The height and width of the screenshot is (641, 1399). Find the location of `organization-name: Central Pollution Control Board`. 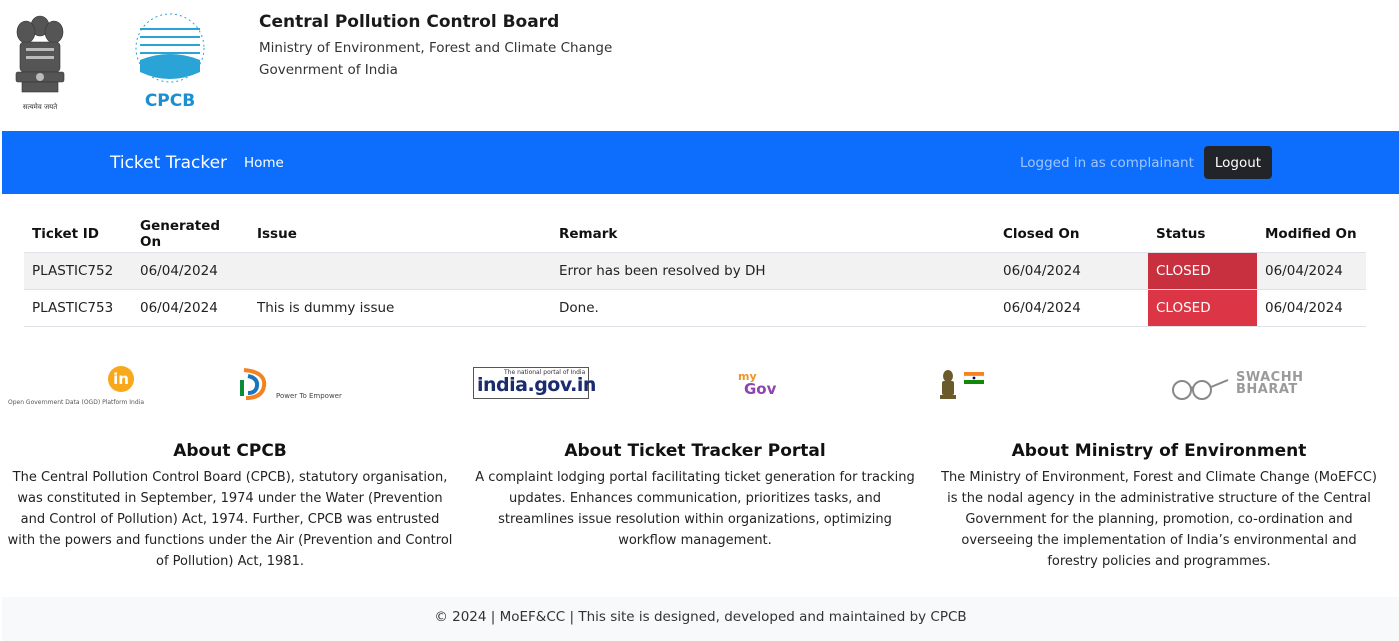

organization-name: Central Pollution Control Board is located at coordinates (409, 22).